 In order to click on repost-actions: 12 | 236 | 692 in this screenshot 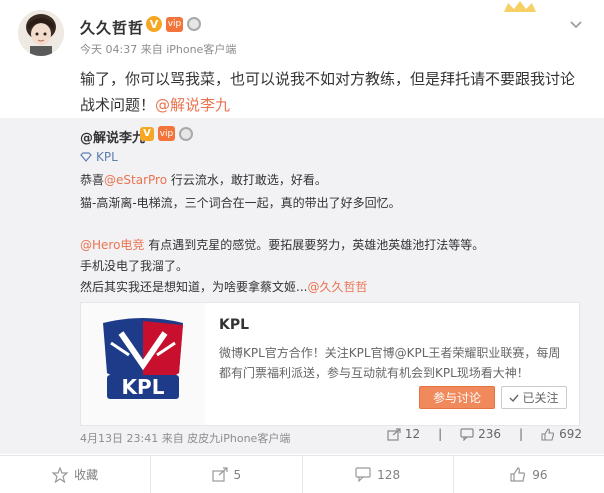, I will do `click(484, 434)`.